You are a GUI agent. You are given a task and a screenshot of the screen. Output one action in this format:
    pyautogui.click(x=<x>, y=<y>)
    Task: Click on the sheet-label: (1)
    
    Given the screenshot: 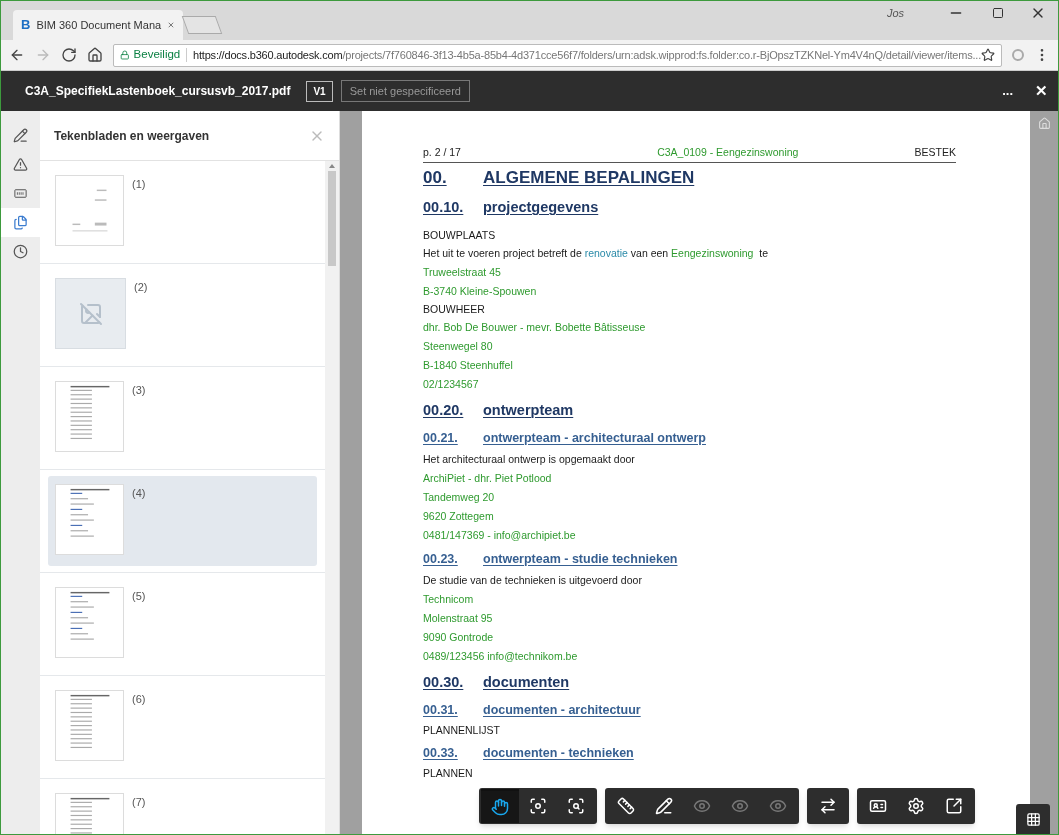 What is the action you would take?
    pyautogui.click(x=139, y=184)
    